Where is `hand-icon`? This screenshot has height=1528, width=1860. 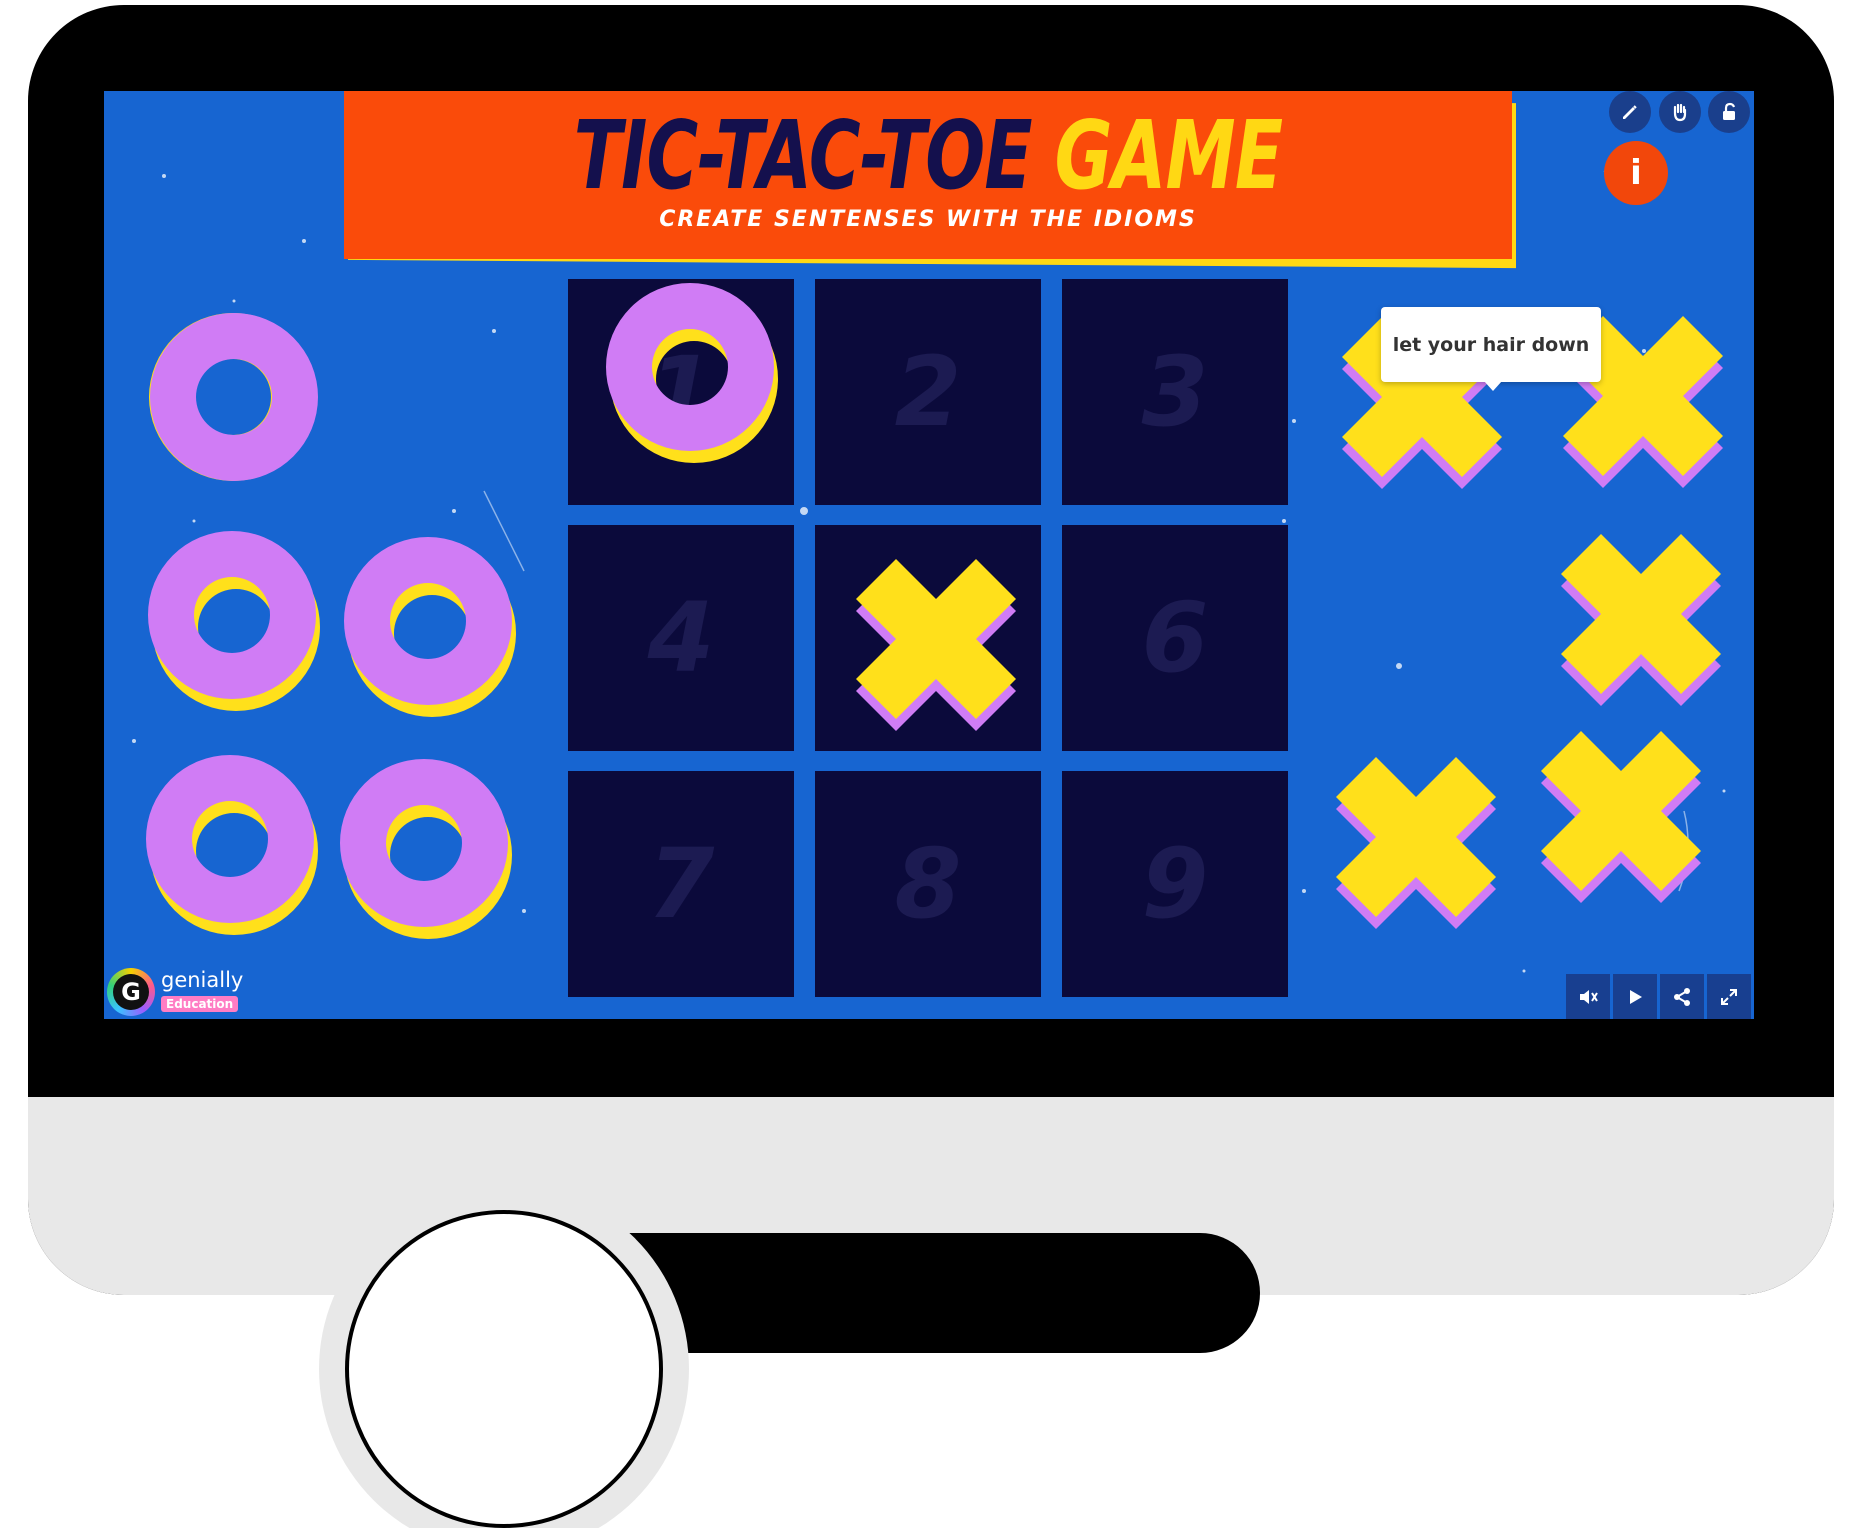
hand-icon is located at coordinates (1680, 112).